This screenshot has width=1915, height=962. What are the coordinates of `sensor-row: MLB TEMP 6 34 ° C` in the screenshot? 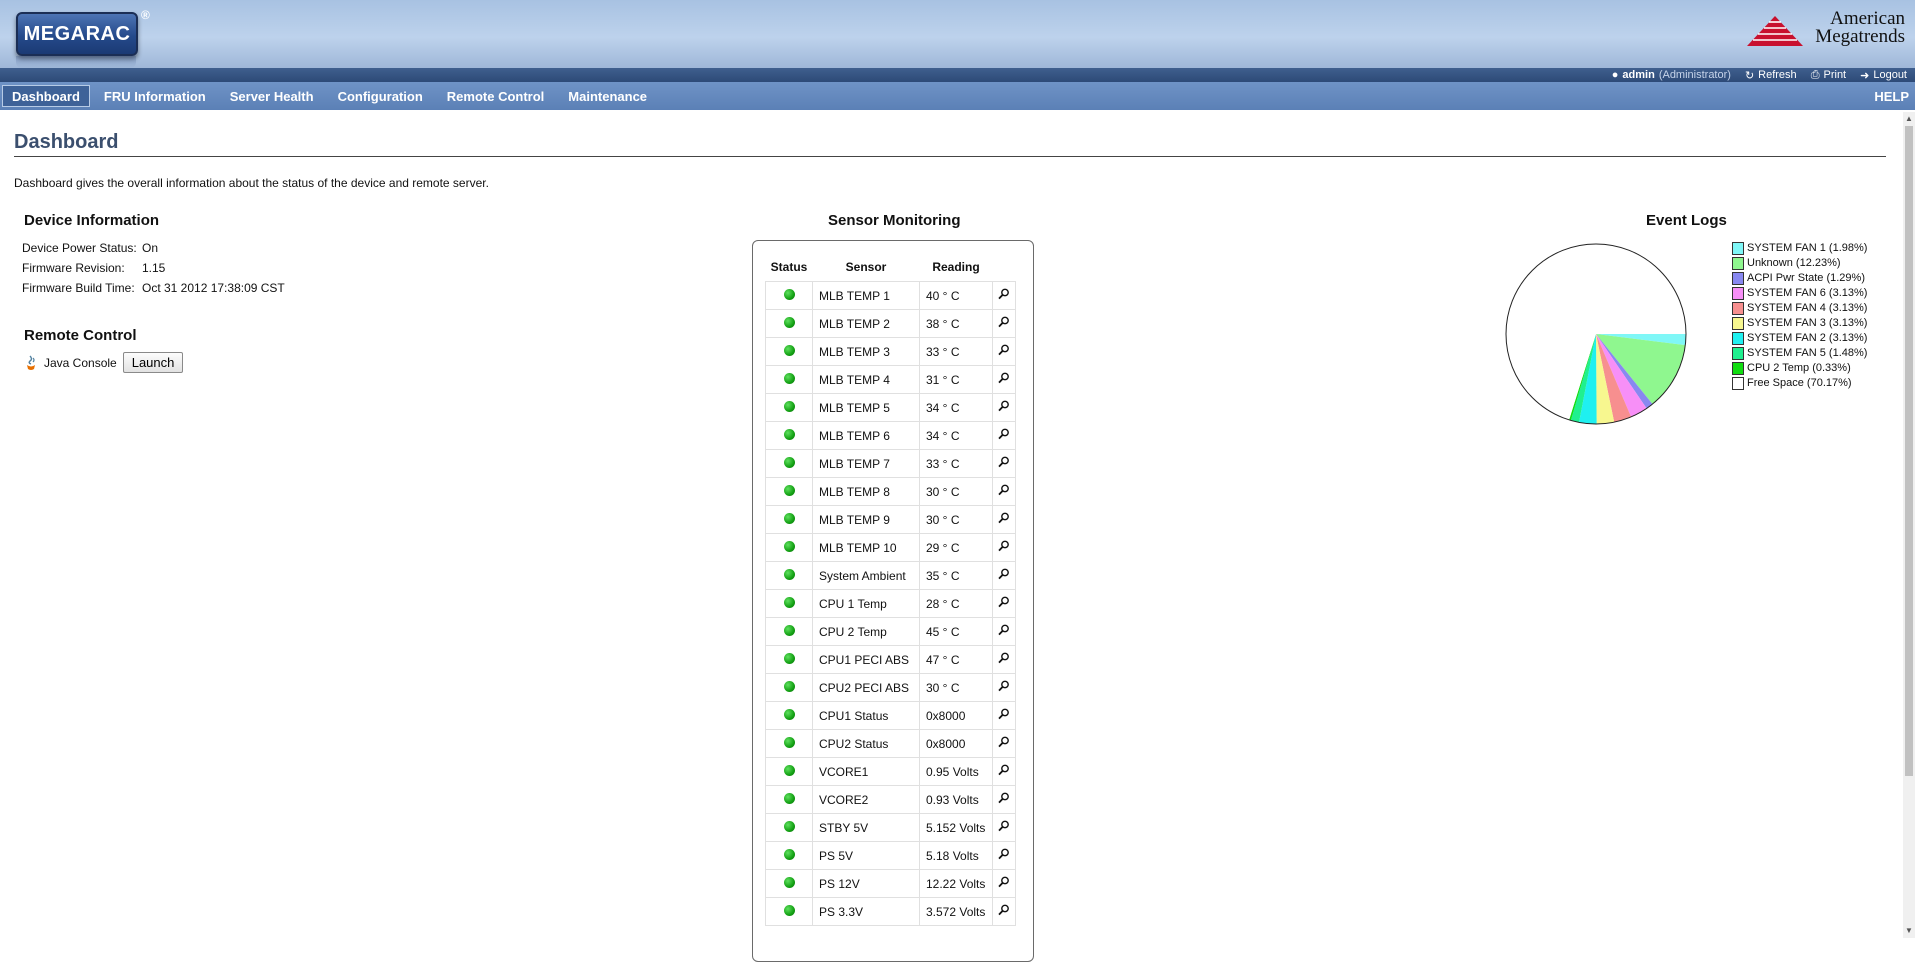 It's located at (890, 435).